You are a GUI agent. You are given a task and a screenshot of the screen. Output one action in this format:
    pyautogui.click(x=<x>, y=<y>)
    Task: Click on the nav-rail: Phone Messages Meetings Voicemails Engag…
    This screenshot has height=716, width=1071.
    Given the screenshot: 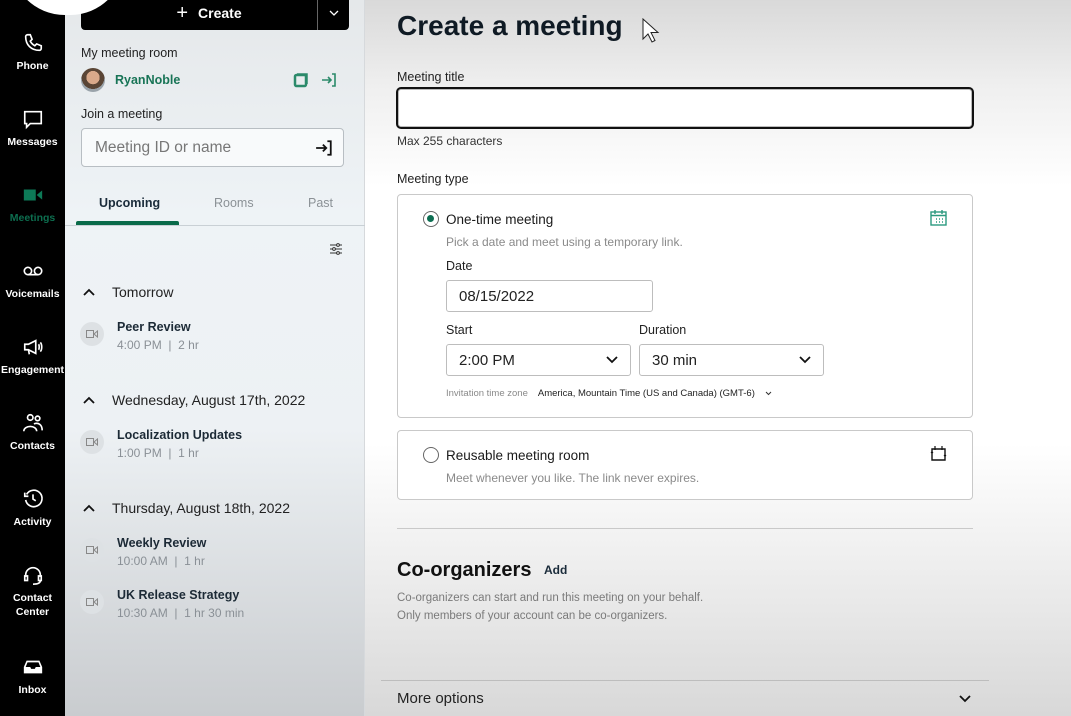 What is the action you would take?
    pyautogui.click(x=32, y=358)
    